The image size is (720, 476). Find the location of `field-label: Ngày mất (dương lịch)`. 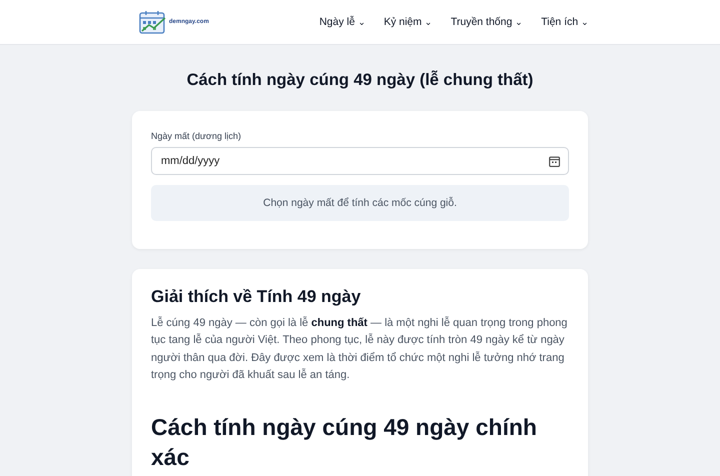

field-label: Ngày mất (dương lịch) is located at coordinates (196, 136).